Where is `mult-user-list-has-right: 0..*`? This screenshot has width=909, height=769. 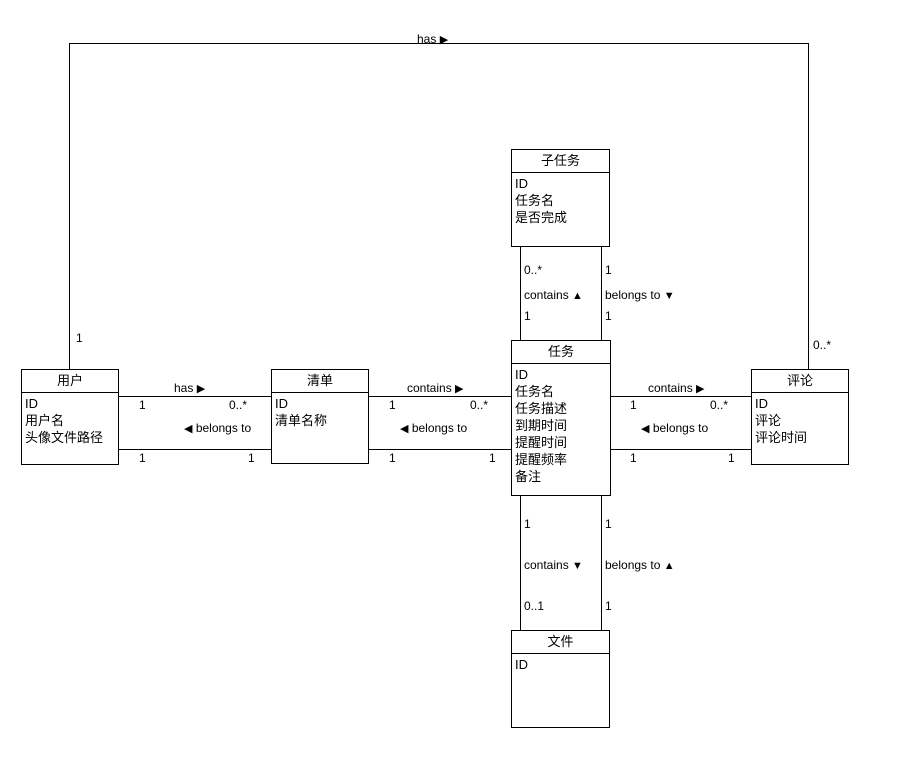 mult-user-list-has-right: 0..* is located at coordinates (238, 405).